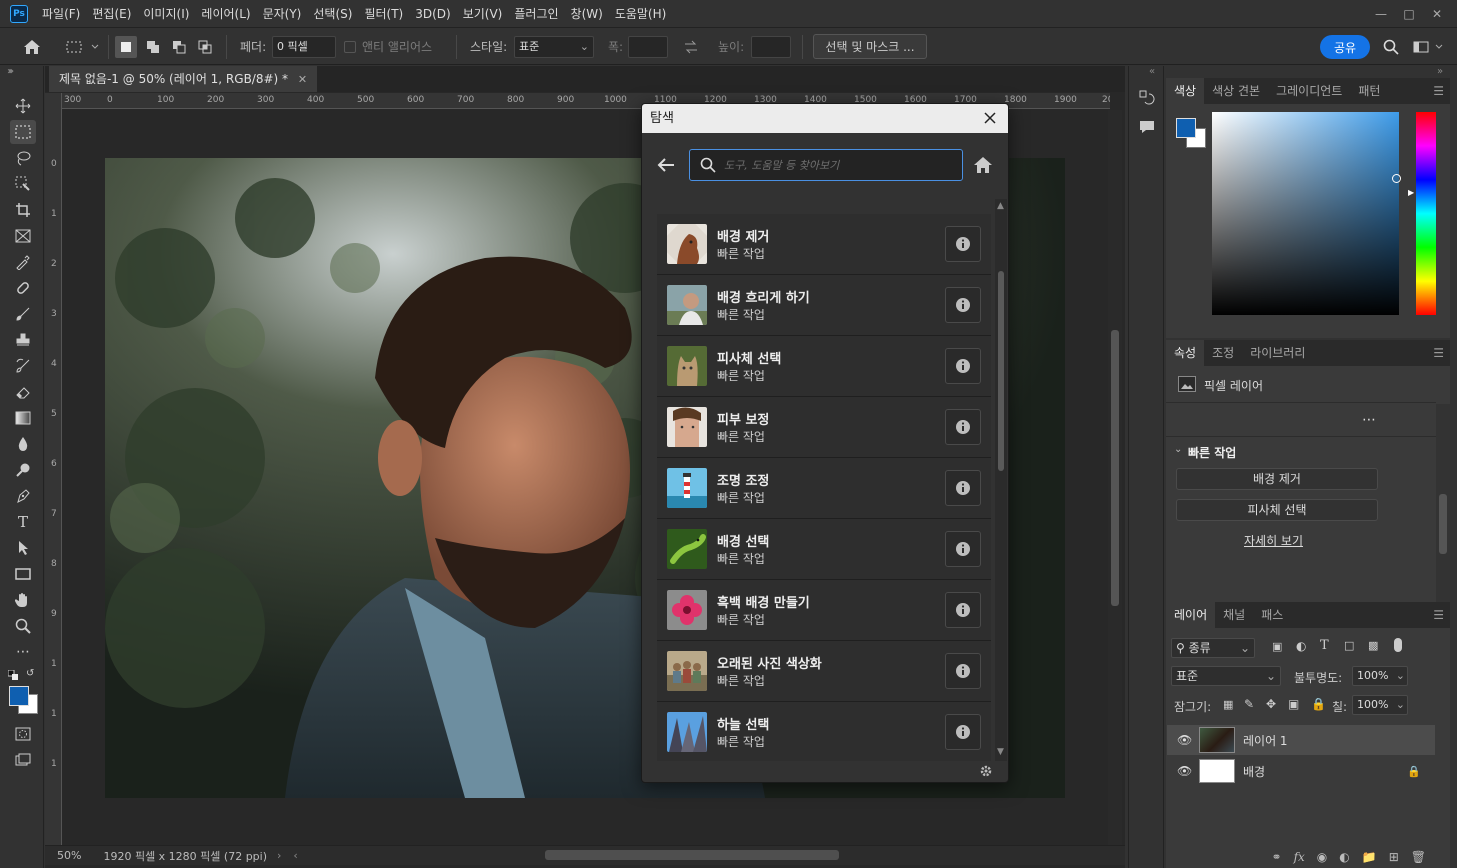 The image size is (1457, 868). What do you see at coordinates (1254, 771) in the screenshot?
I see `layer-name: 배경` at bounding box center [1254, 771].